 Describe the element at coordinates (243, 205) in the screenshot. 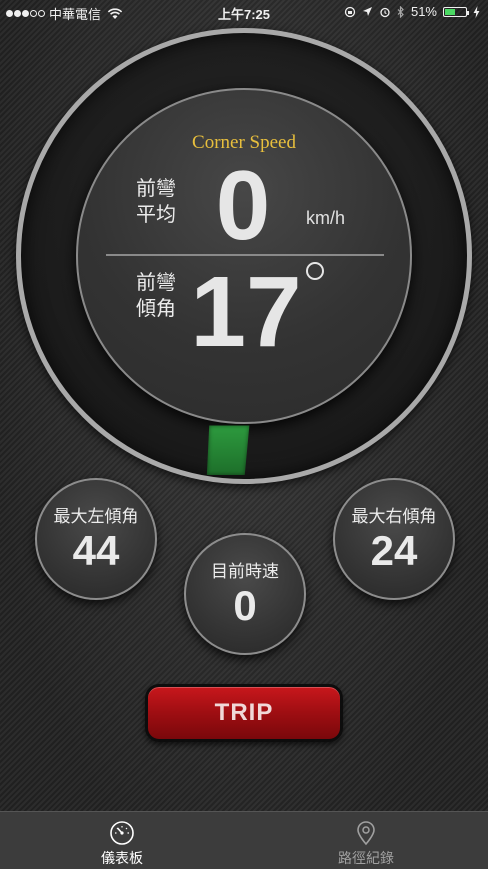

I see `average-speed-value: 0` at that location.